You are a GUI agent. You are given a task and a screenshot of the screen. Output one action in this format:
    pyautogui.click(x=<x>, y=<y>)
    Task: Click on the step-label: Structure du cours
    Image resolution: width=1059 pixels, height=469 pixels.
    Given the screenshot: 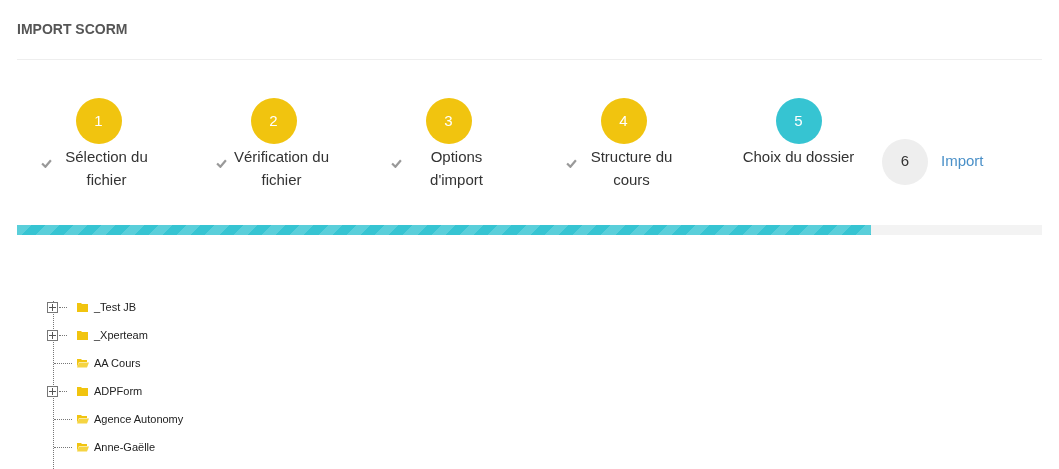 What is the action you would take?
    pyautogui.click(x=631, y=168)
    